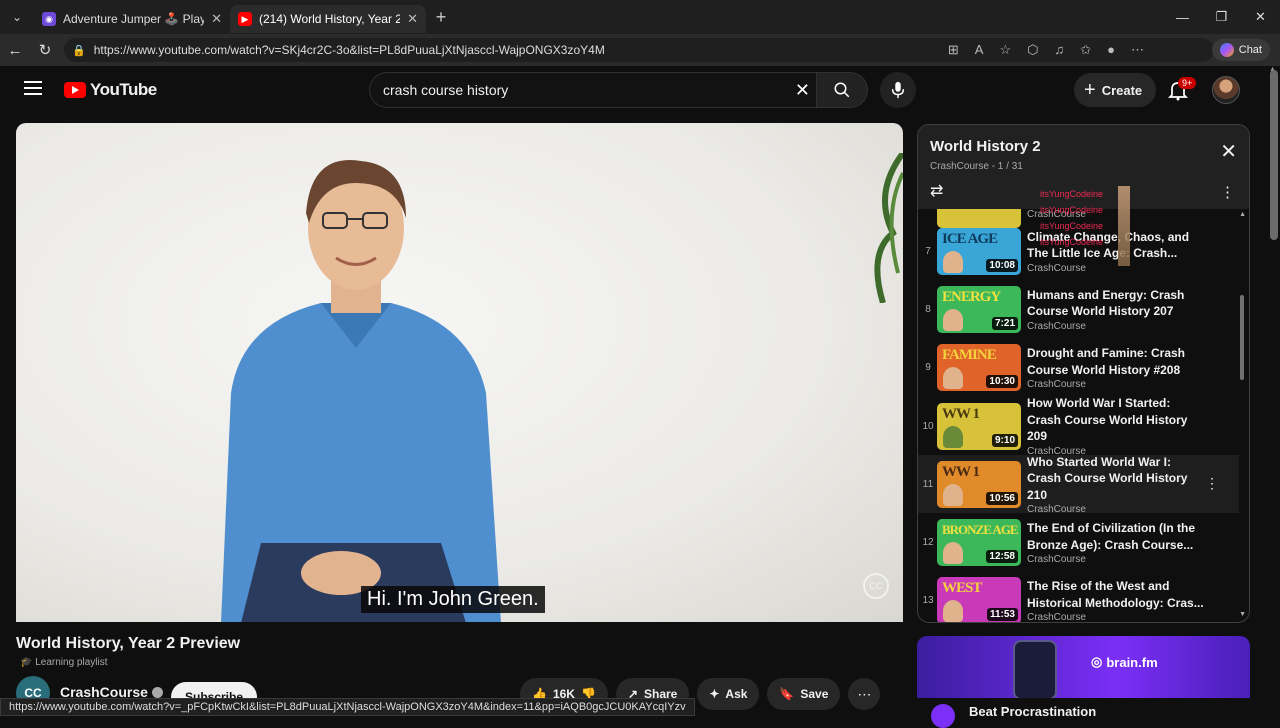 This screenshot has height=728, width=1280. I want to click on logo-text: YouTube, so click(123, 89).